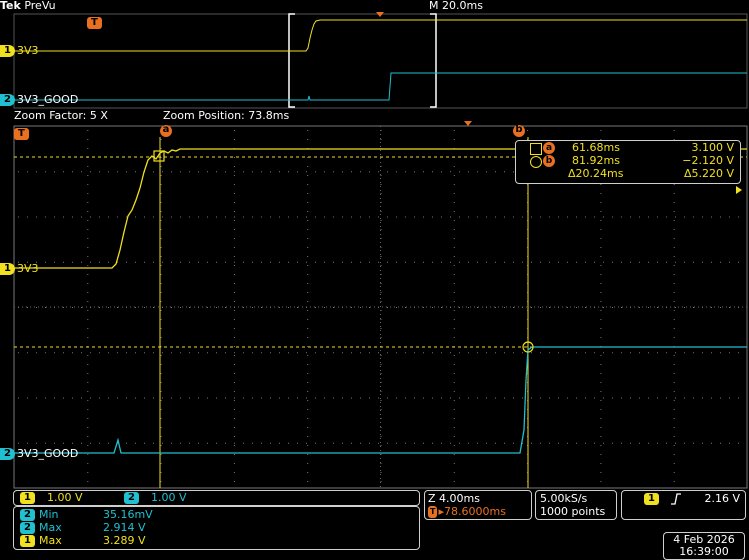 This screenshot has height=560, width=749. Describe the element at coordinates (596, 147) in the screenshot. I see `cursor-a-time: 61.68ms` at that location.